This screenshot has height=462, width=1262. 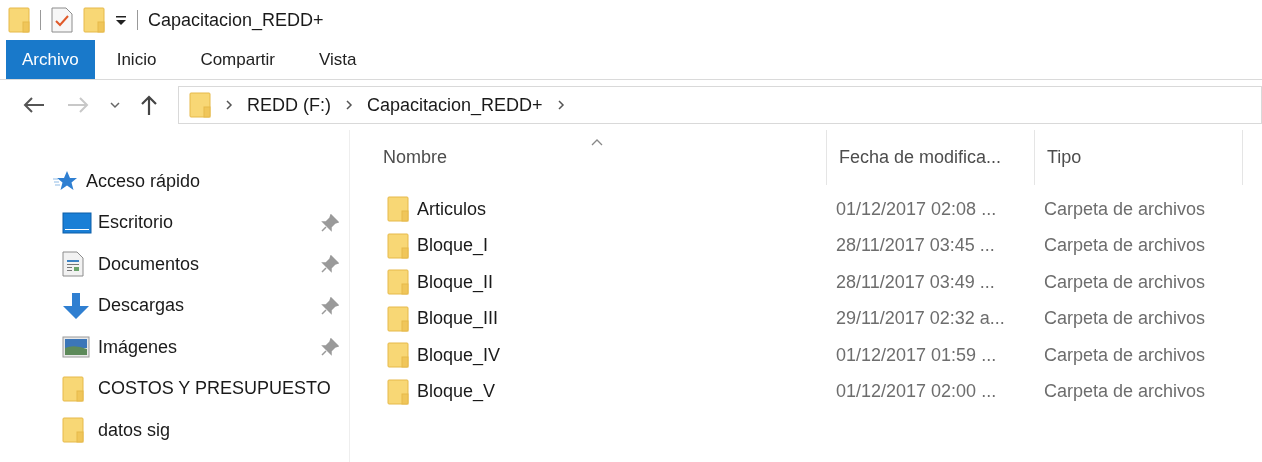 I want to click on file-row: Bloque_IV 01/12/2017 01:59 ... Carpeta de archivos, so click(x=806, y=355).